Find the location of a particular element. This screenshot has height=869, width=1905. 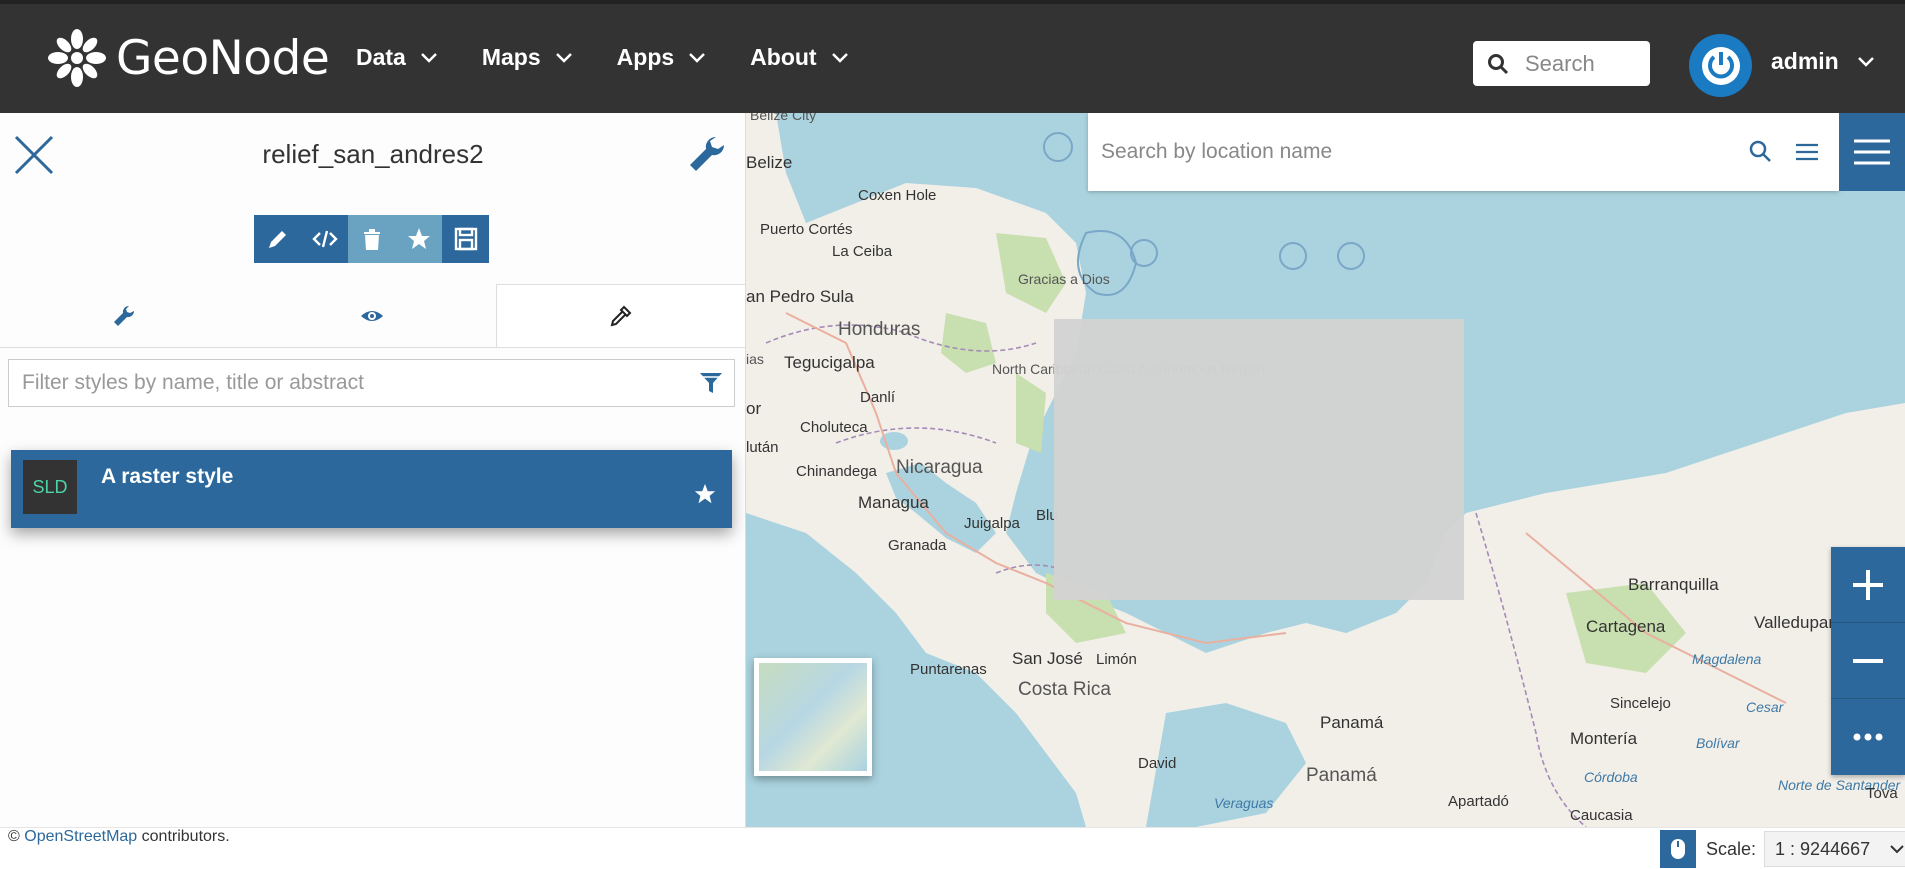

save-button is located at coordinates (465, 239).